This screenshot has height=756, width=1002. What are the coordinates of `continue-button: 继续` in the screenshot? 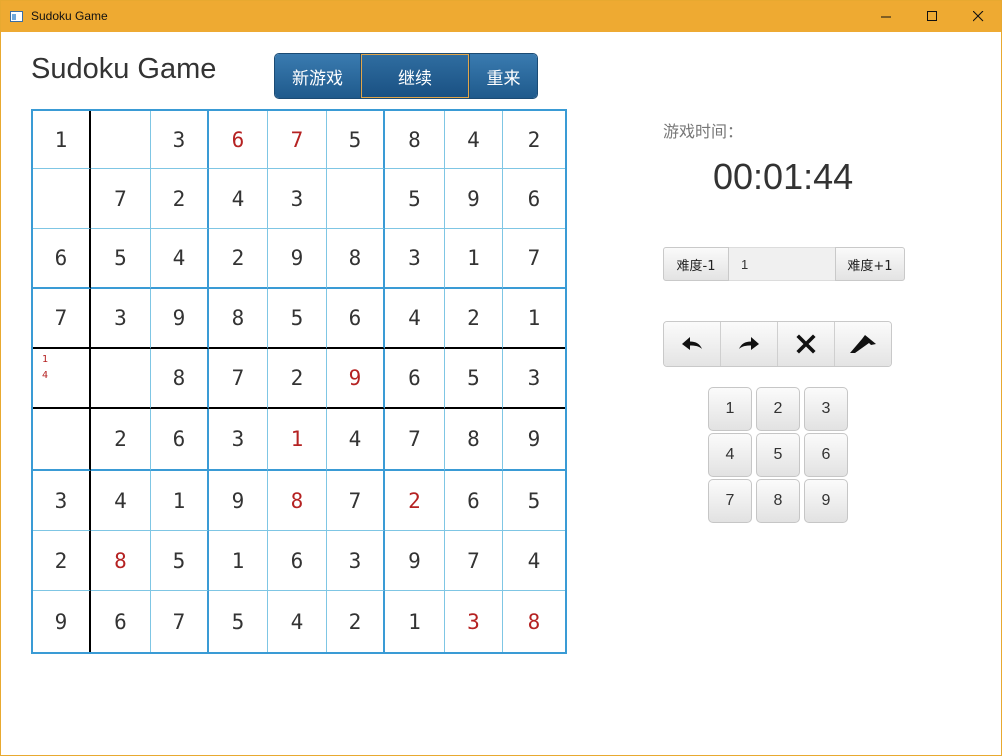 It's located at (415, 76).